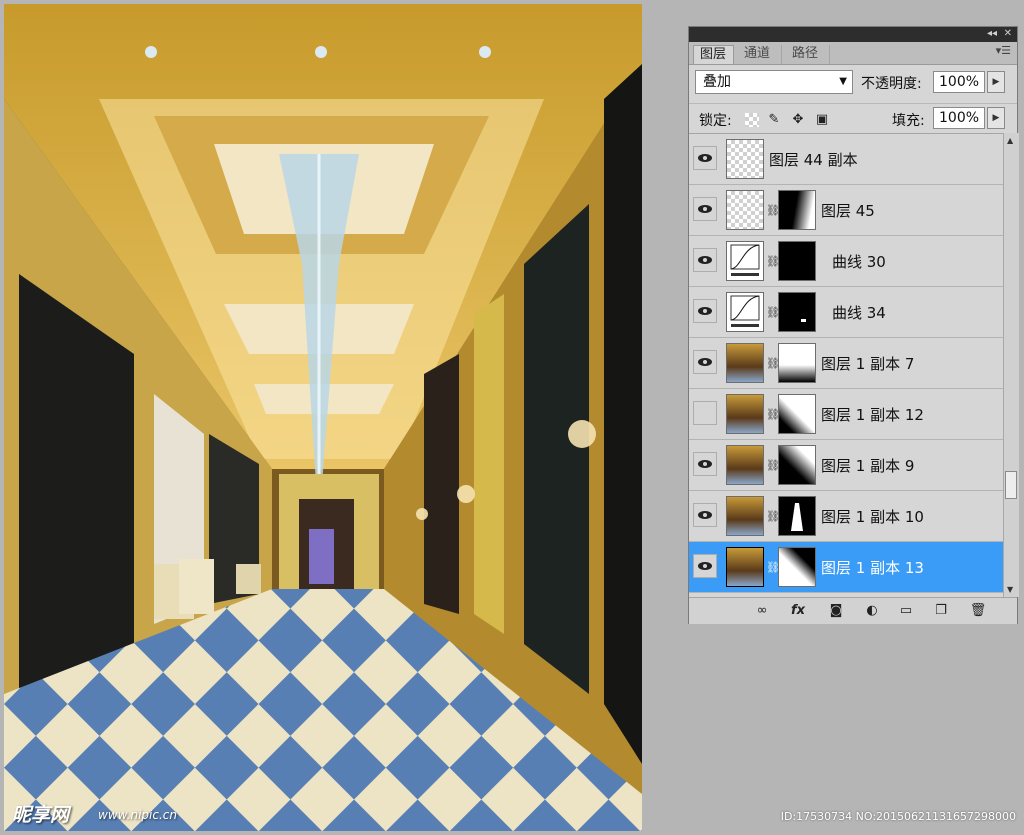  I want to click on fill-input: 100%, so click(959, 118).